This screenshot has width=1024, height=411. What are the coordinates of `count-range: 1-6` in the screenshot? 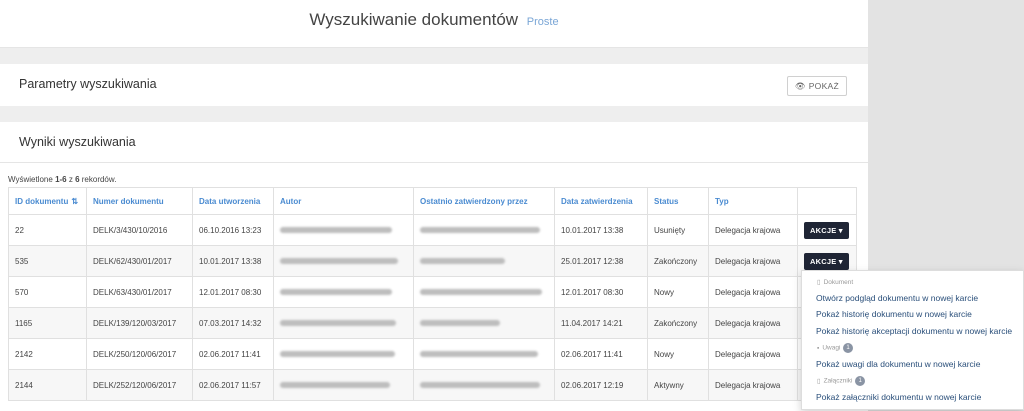 It's located at (61, 179).